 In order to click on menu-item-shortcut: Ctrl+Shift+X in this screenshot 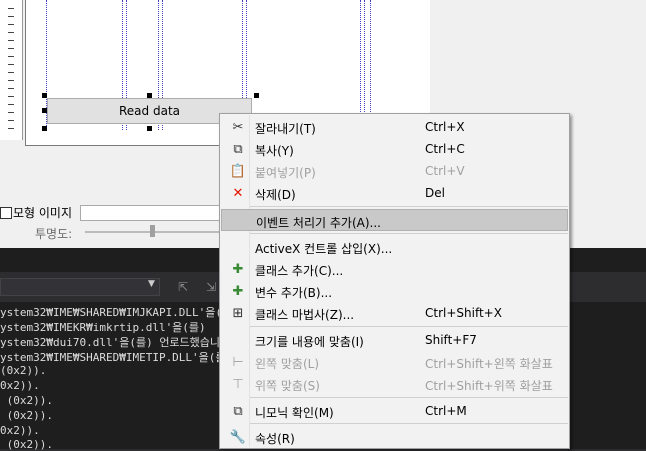, I will do `click(463, 313)`.